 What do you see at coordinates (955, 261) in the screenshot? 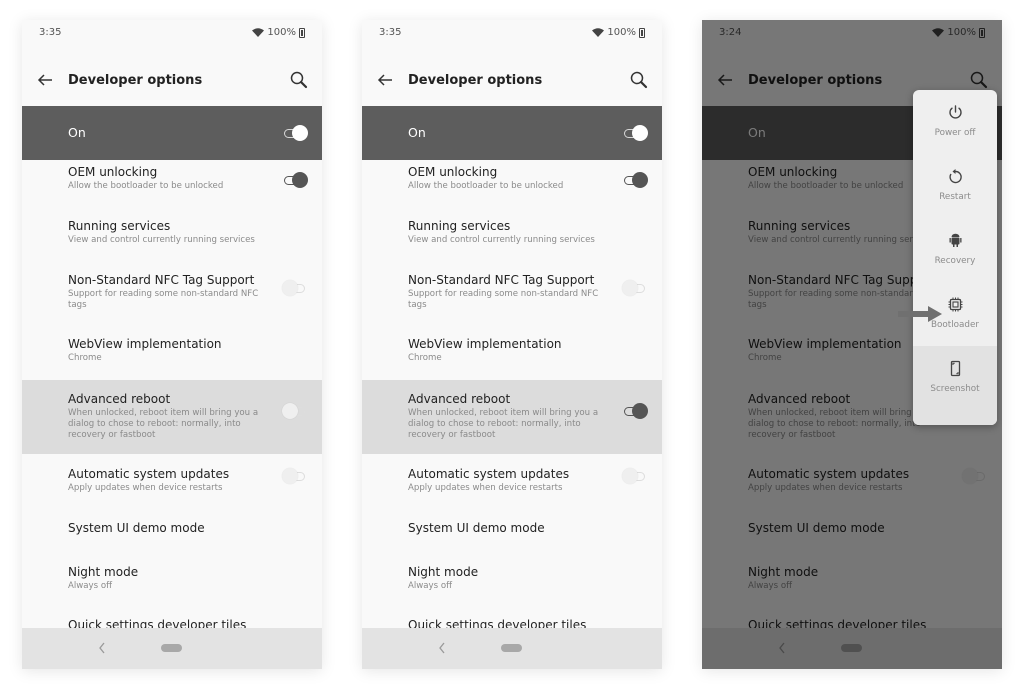
I see `power-menu-label: Recovery` at bounding box center [955, 261].